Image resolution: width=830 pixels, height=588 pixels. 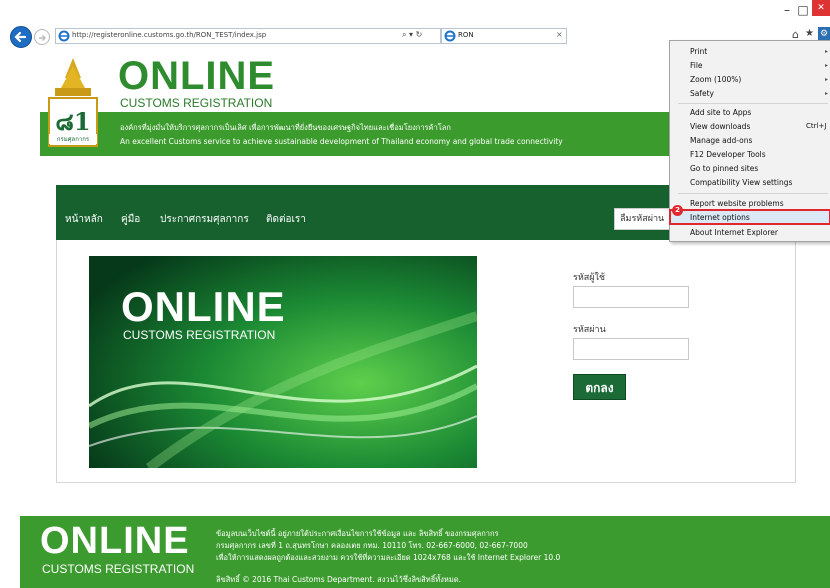 What do you see at coordinates (702, 93) in the screenshot?
I see `menu-item-safety: Safety` at bounding box center [702, 93].